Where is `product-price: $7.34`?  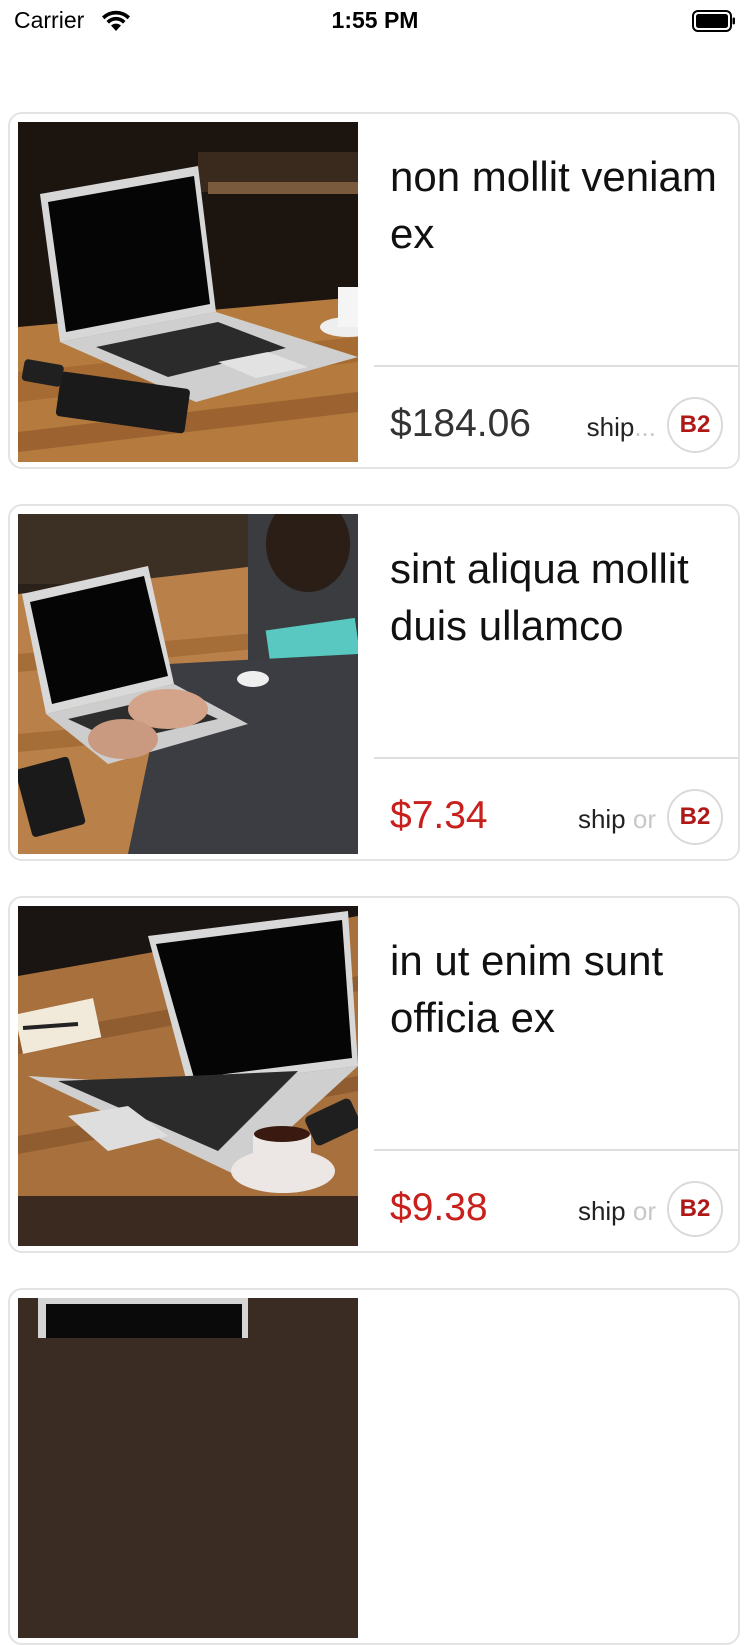 product-price: $7.34 is located at coordinates (439, 815).